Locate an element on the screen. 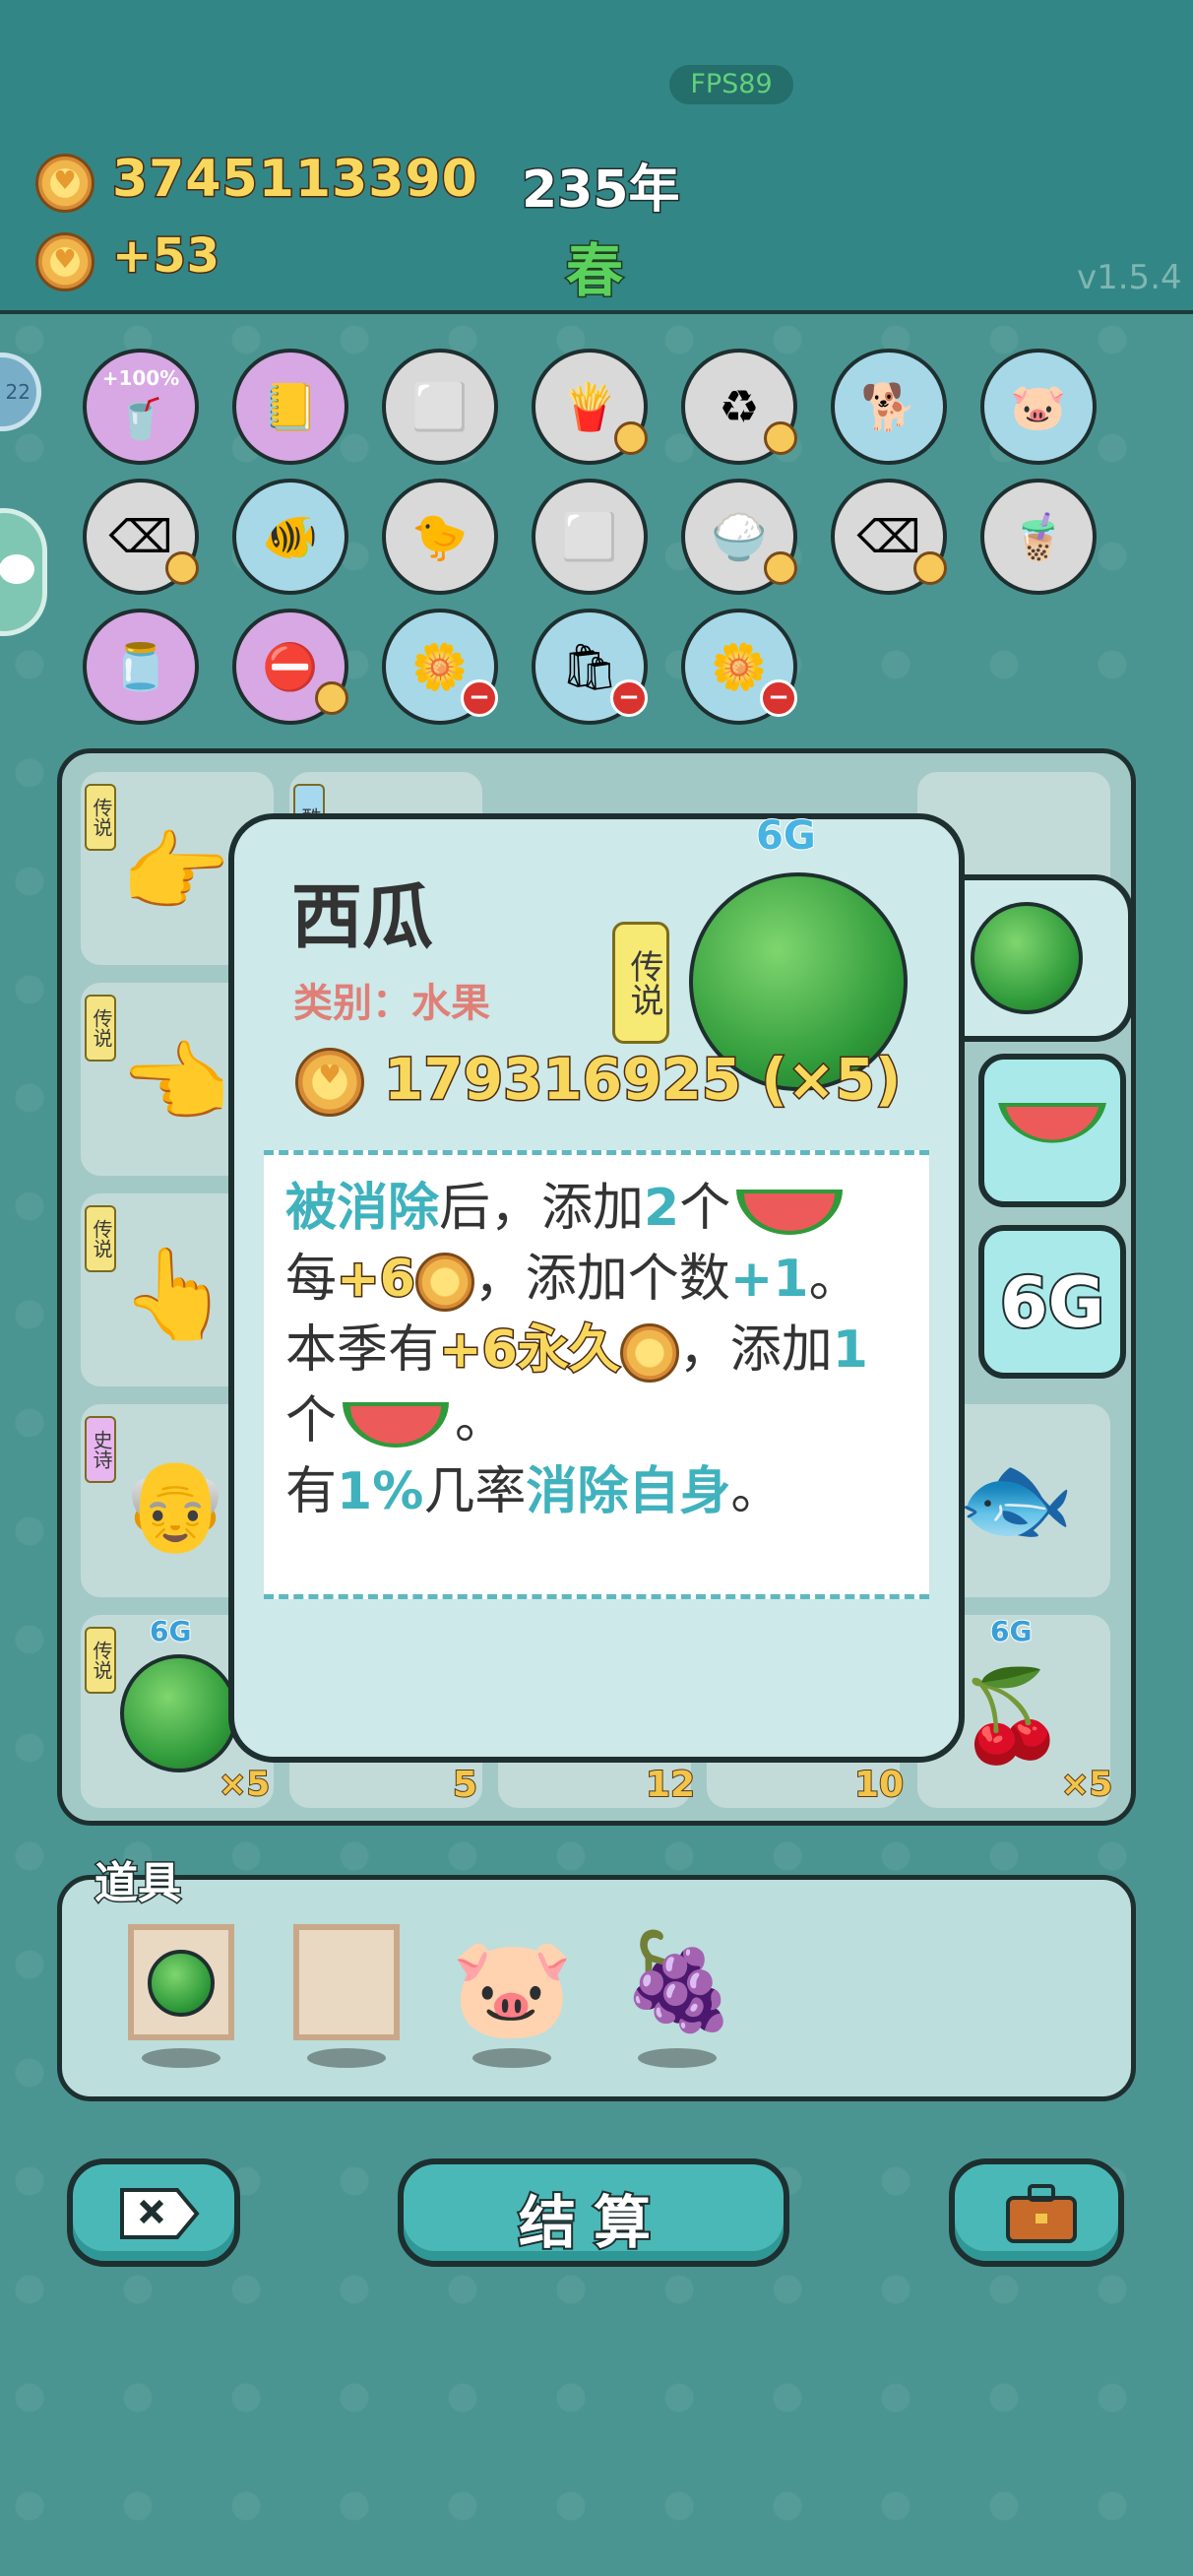  icon-piggy: 🐷 is located at coordinates (1038, 407).